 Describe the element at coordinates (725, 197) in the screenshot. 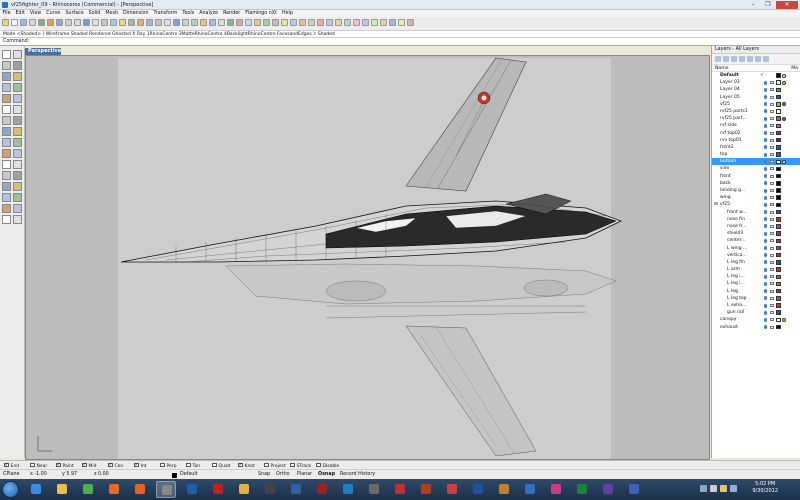

I see `layer-name: wing` at that location.